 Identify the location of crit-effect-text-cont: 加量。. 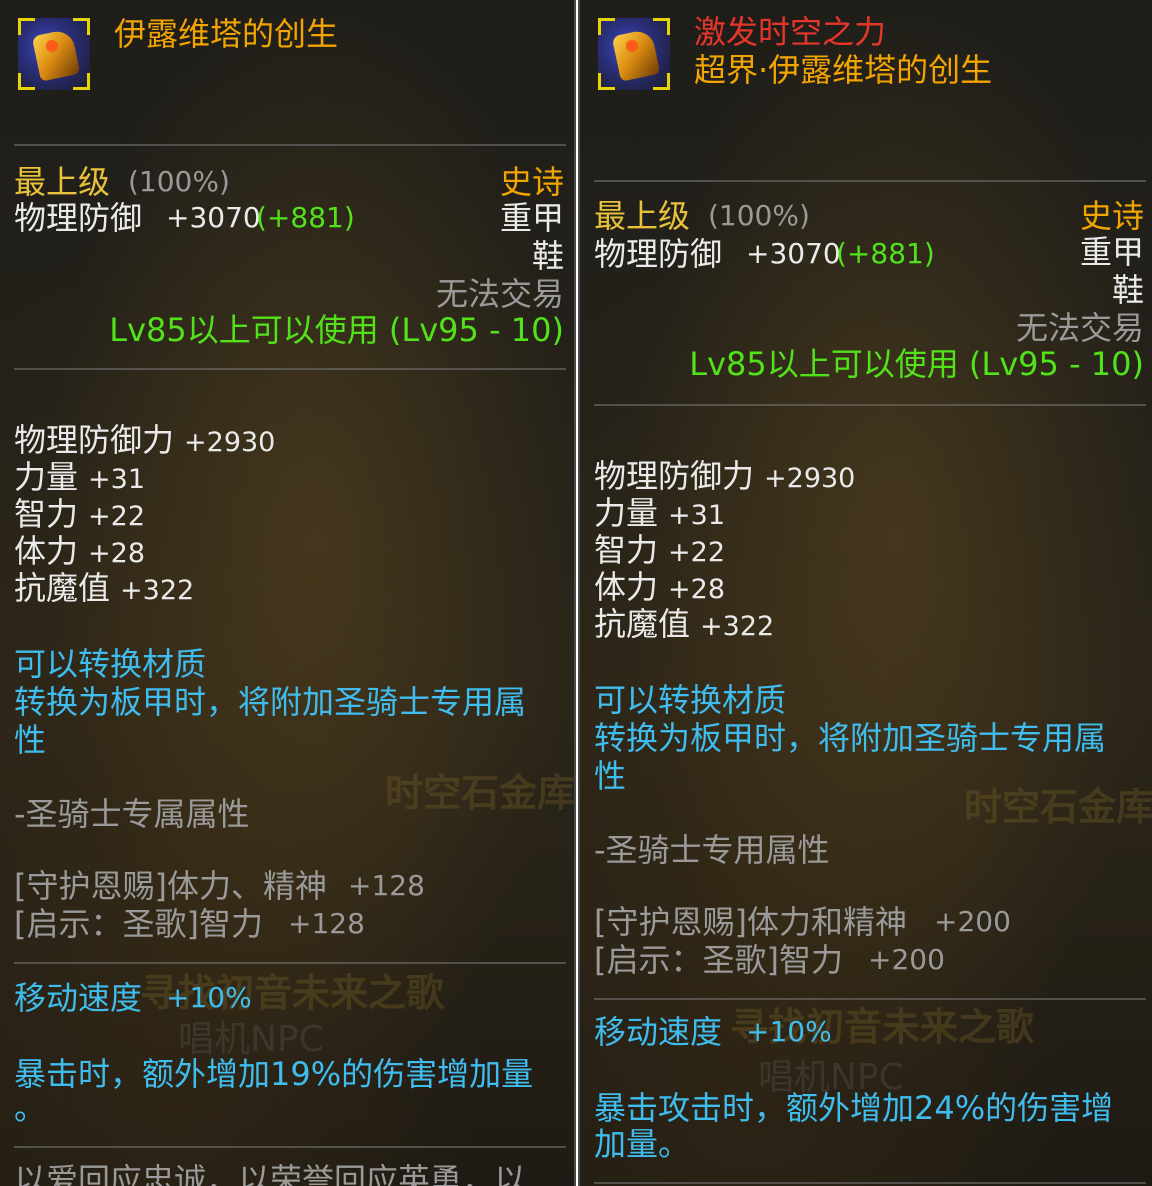
(642, 1144).